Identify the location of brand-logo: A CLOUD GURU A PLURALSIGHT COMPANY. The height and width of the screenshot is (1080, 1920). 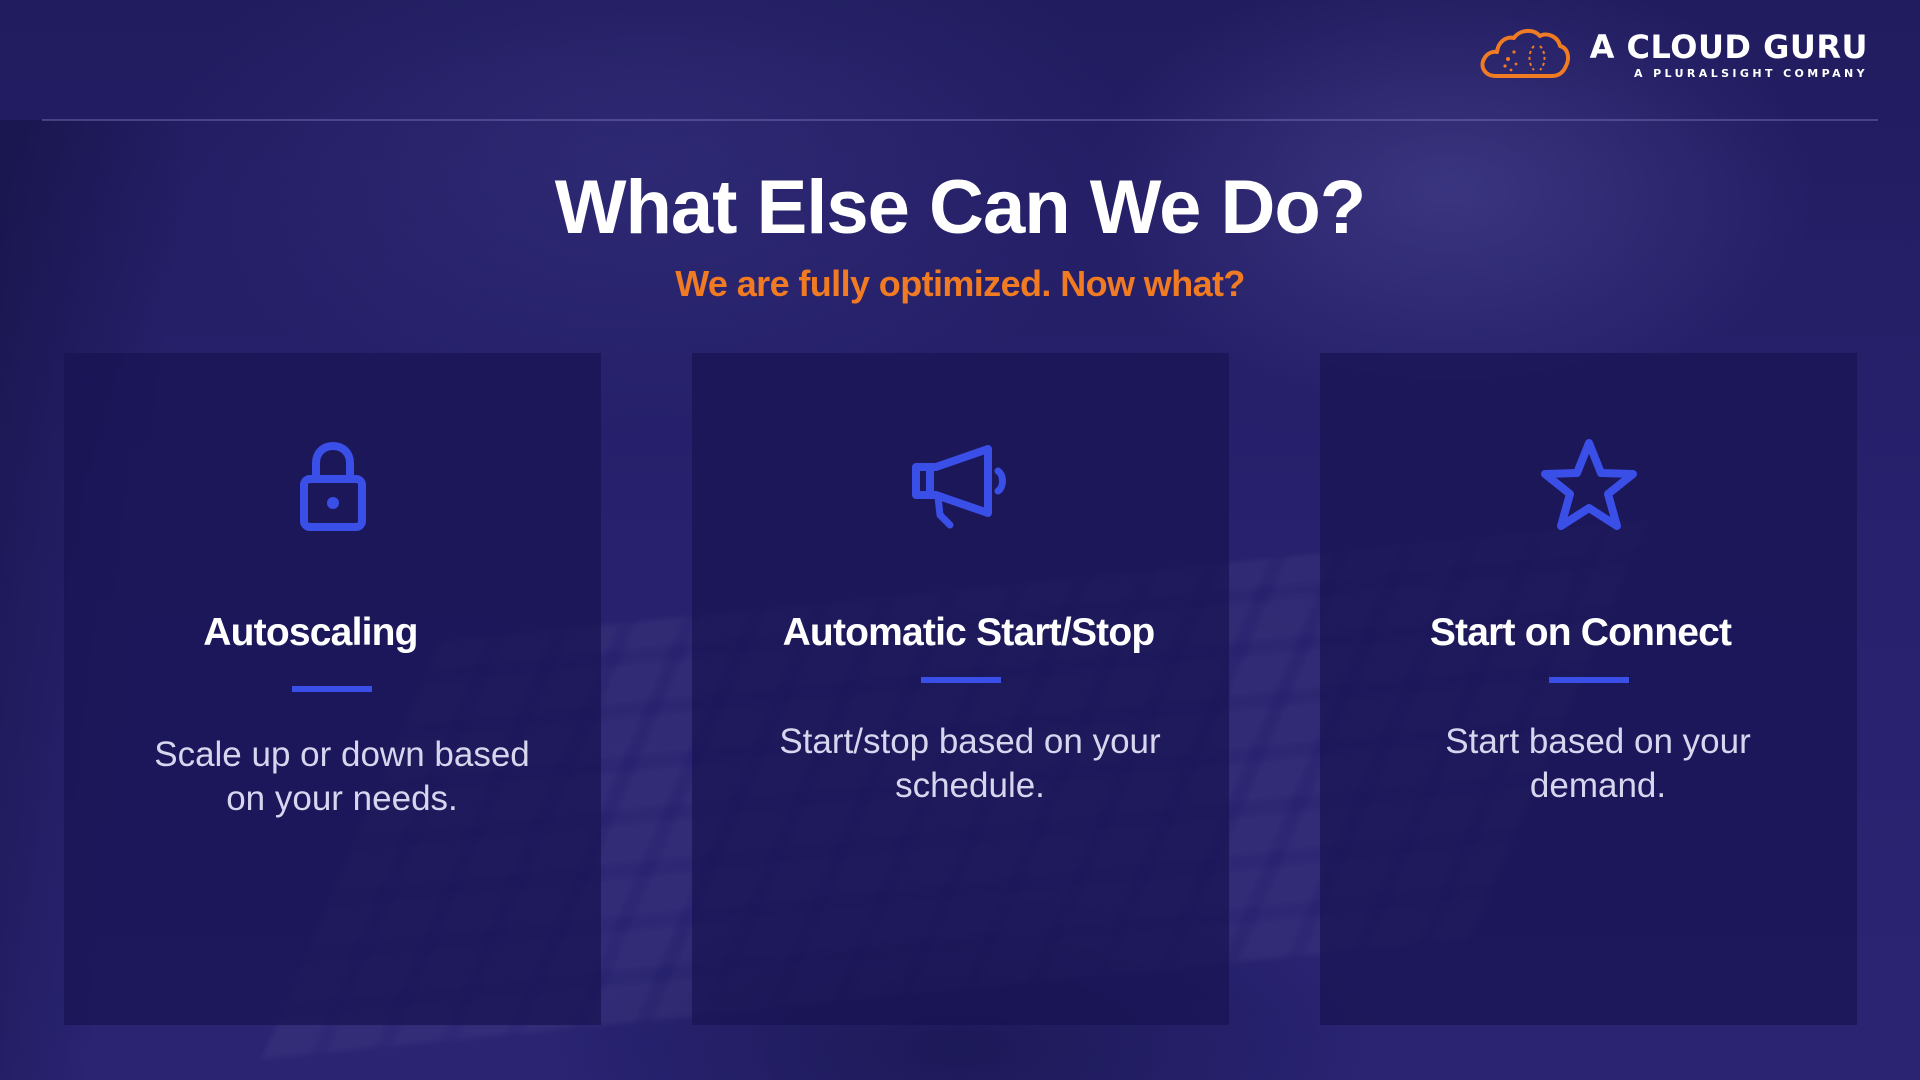
(1673, 54).